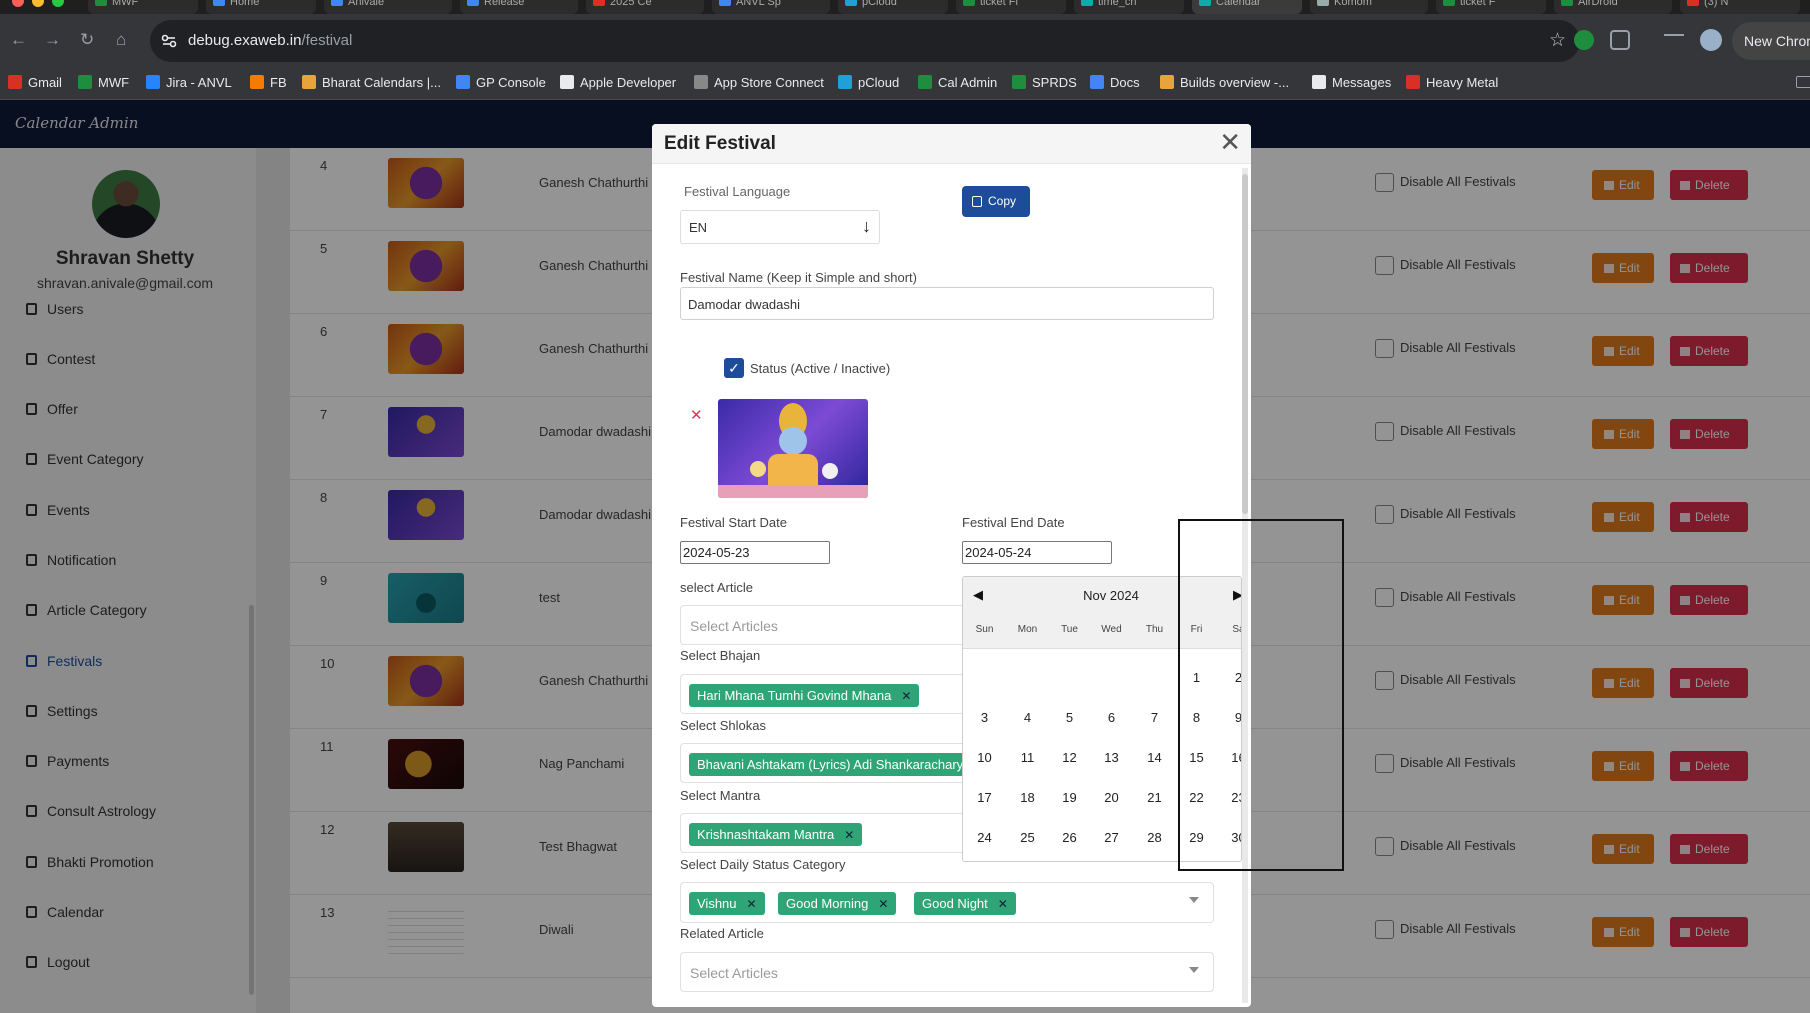 This screenshot has height=1013, width=1810. What do you see at coordinates (1069, 757) in the screenshot?
I see `date-picker-day: 12` at bounding box center [1069, 757].